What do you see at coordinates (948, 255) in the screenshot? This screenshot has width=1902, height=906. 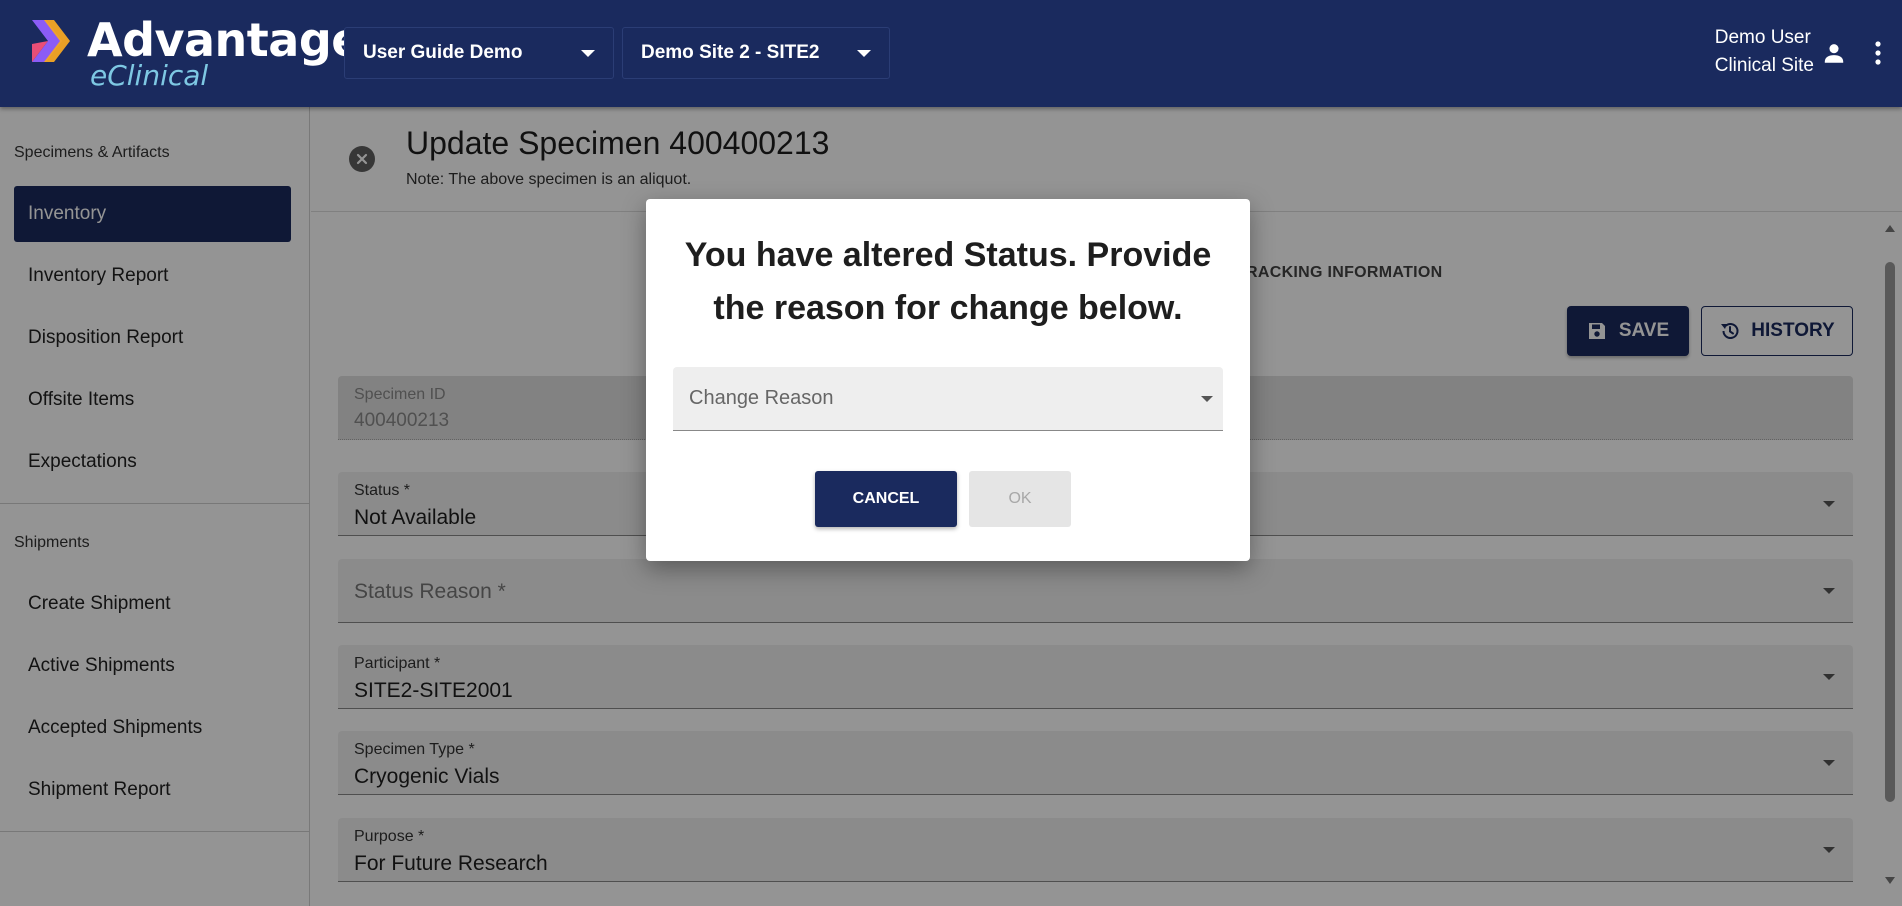 I see `dialog-title-line1: You have altered Status. Provide` at bounding box center [948, 255].